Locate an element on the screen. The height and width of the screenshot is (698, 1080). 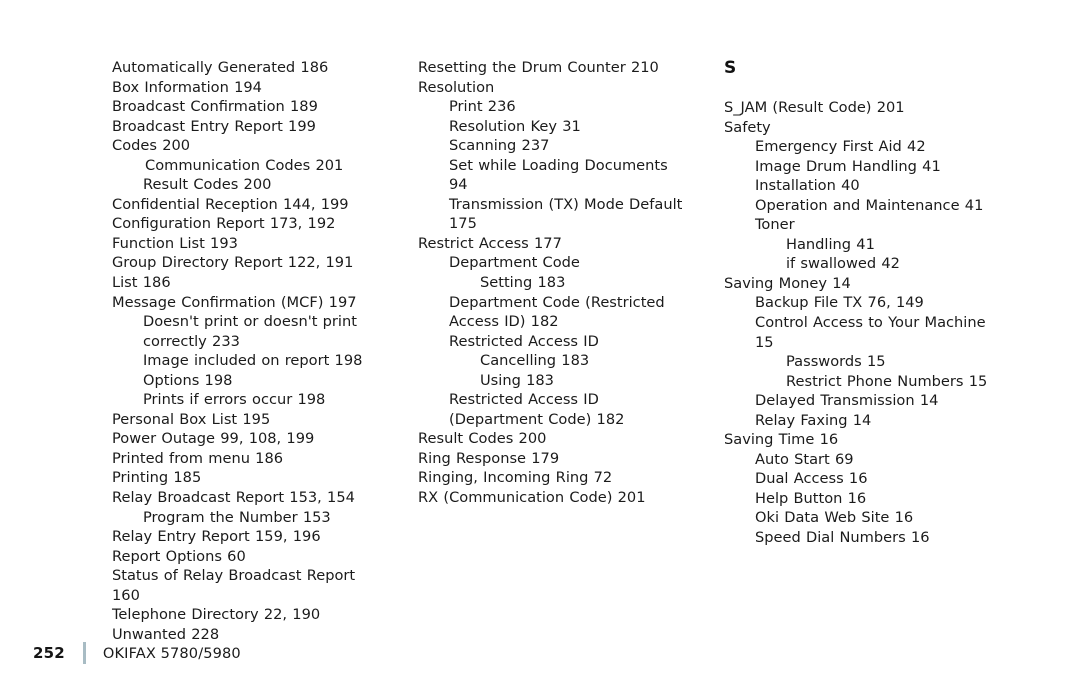
index-entry: Relay Entry Report 159, 196 is located at coordinates (216, 537).